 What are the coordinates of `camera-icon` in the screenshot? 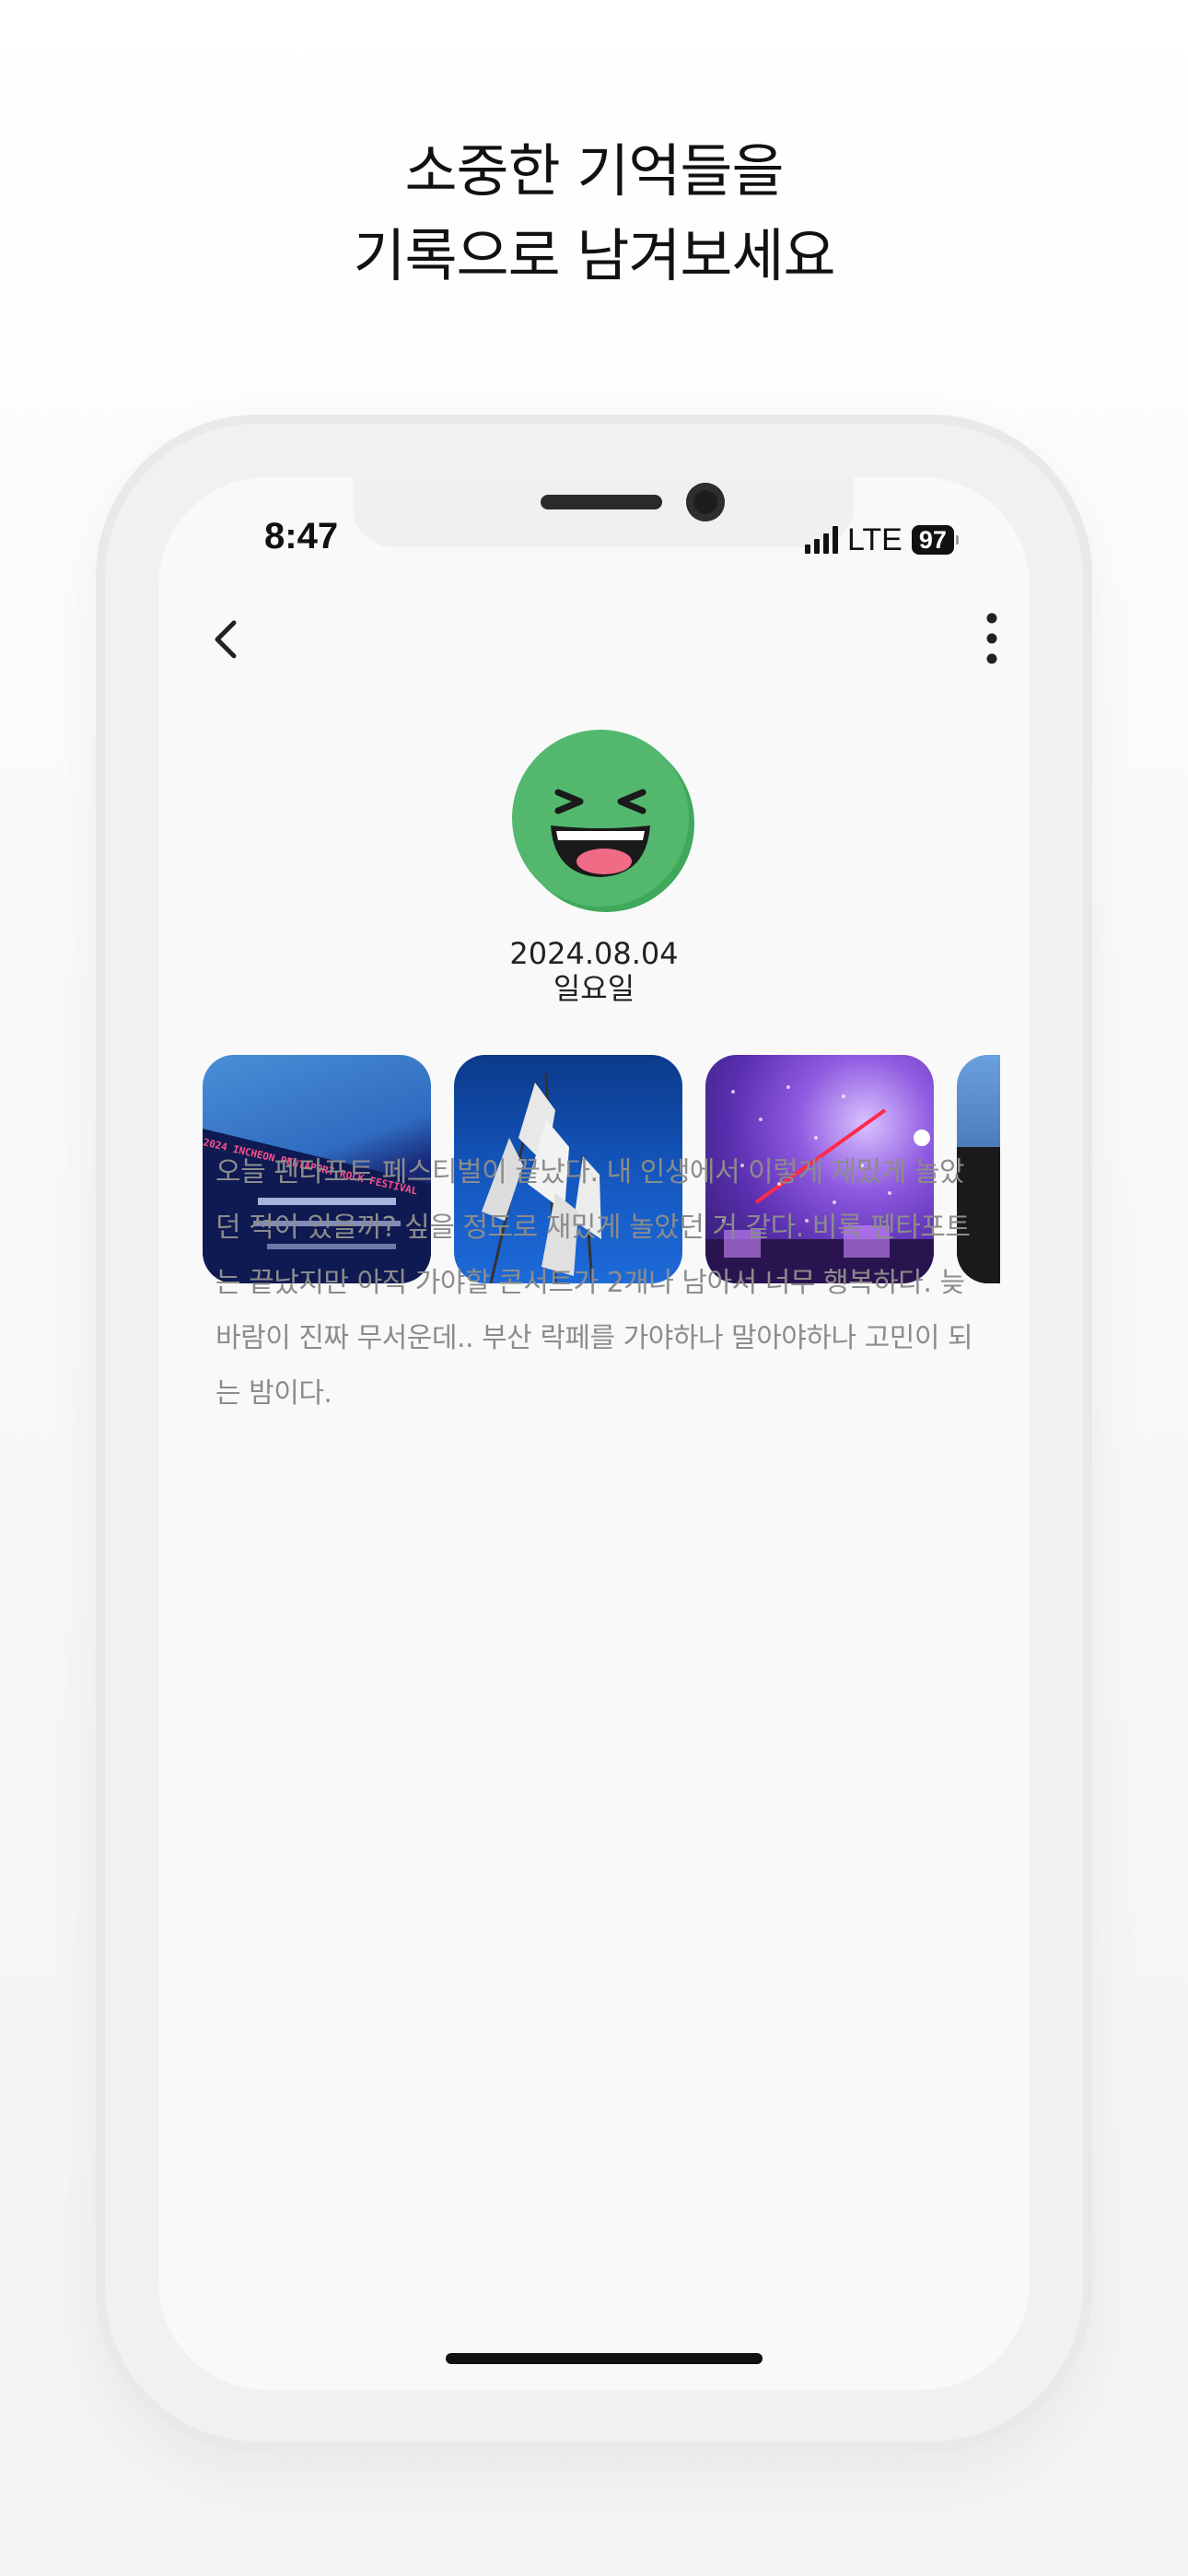 It's located at (705, 502).